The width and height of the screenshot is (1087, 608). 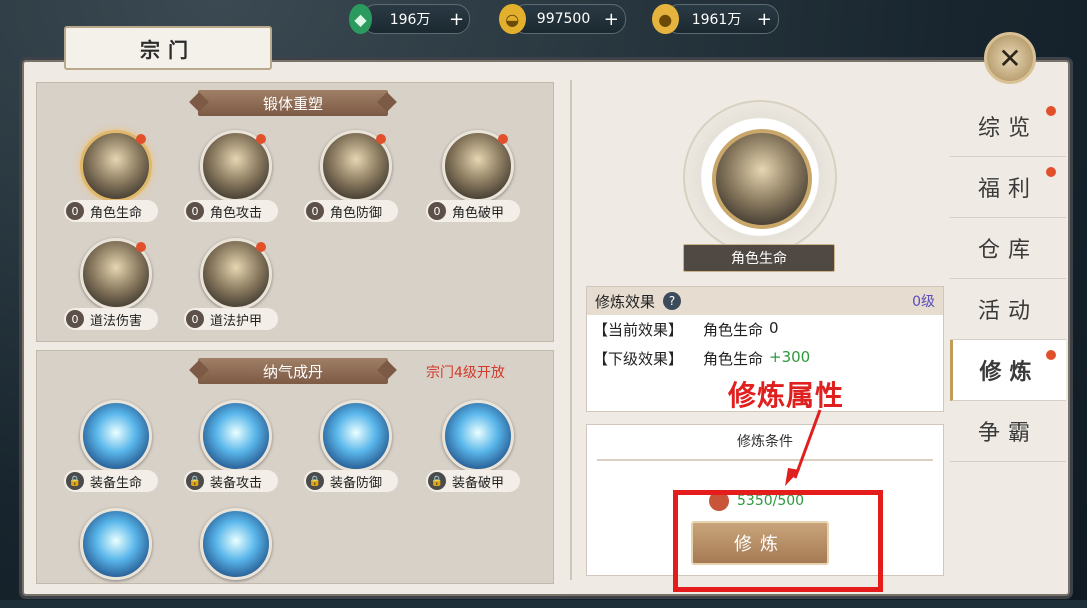 What do you see at coordinates (778, 541) in the screenshot?
I see `annotation-box` at bounding box center [778, 541].